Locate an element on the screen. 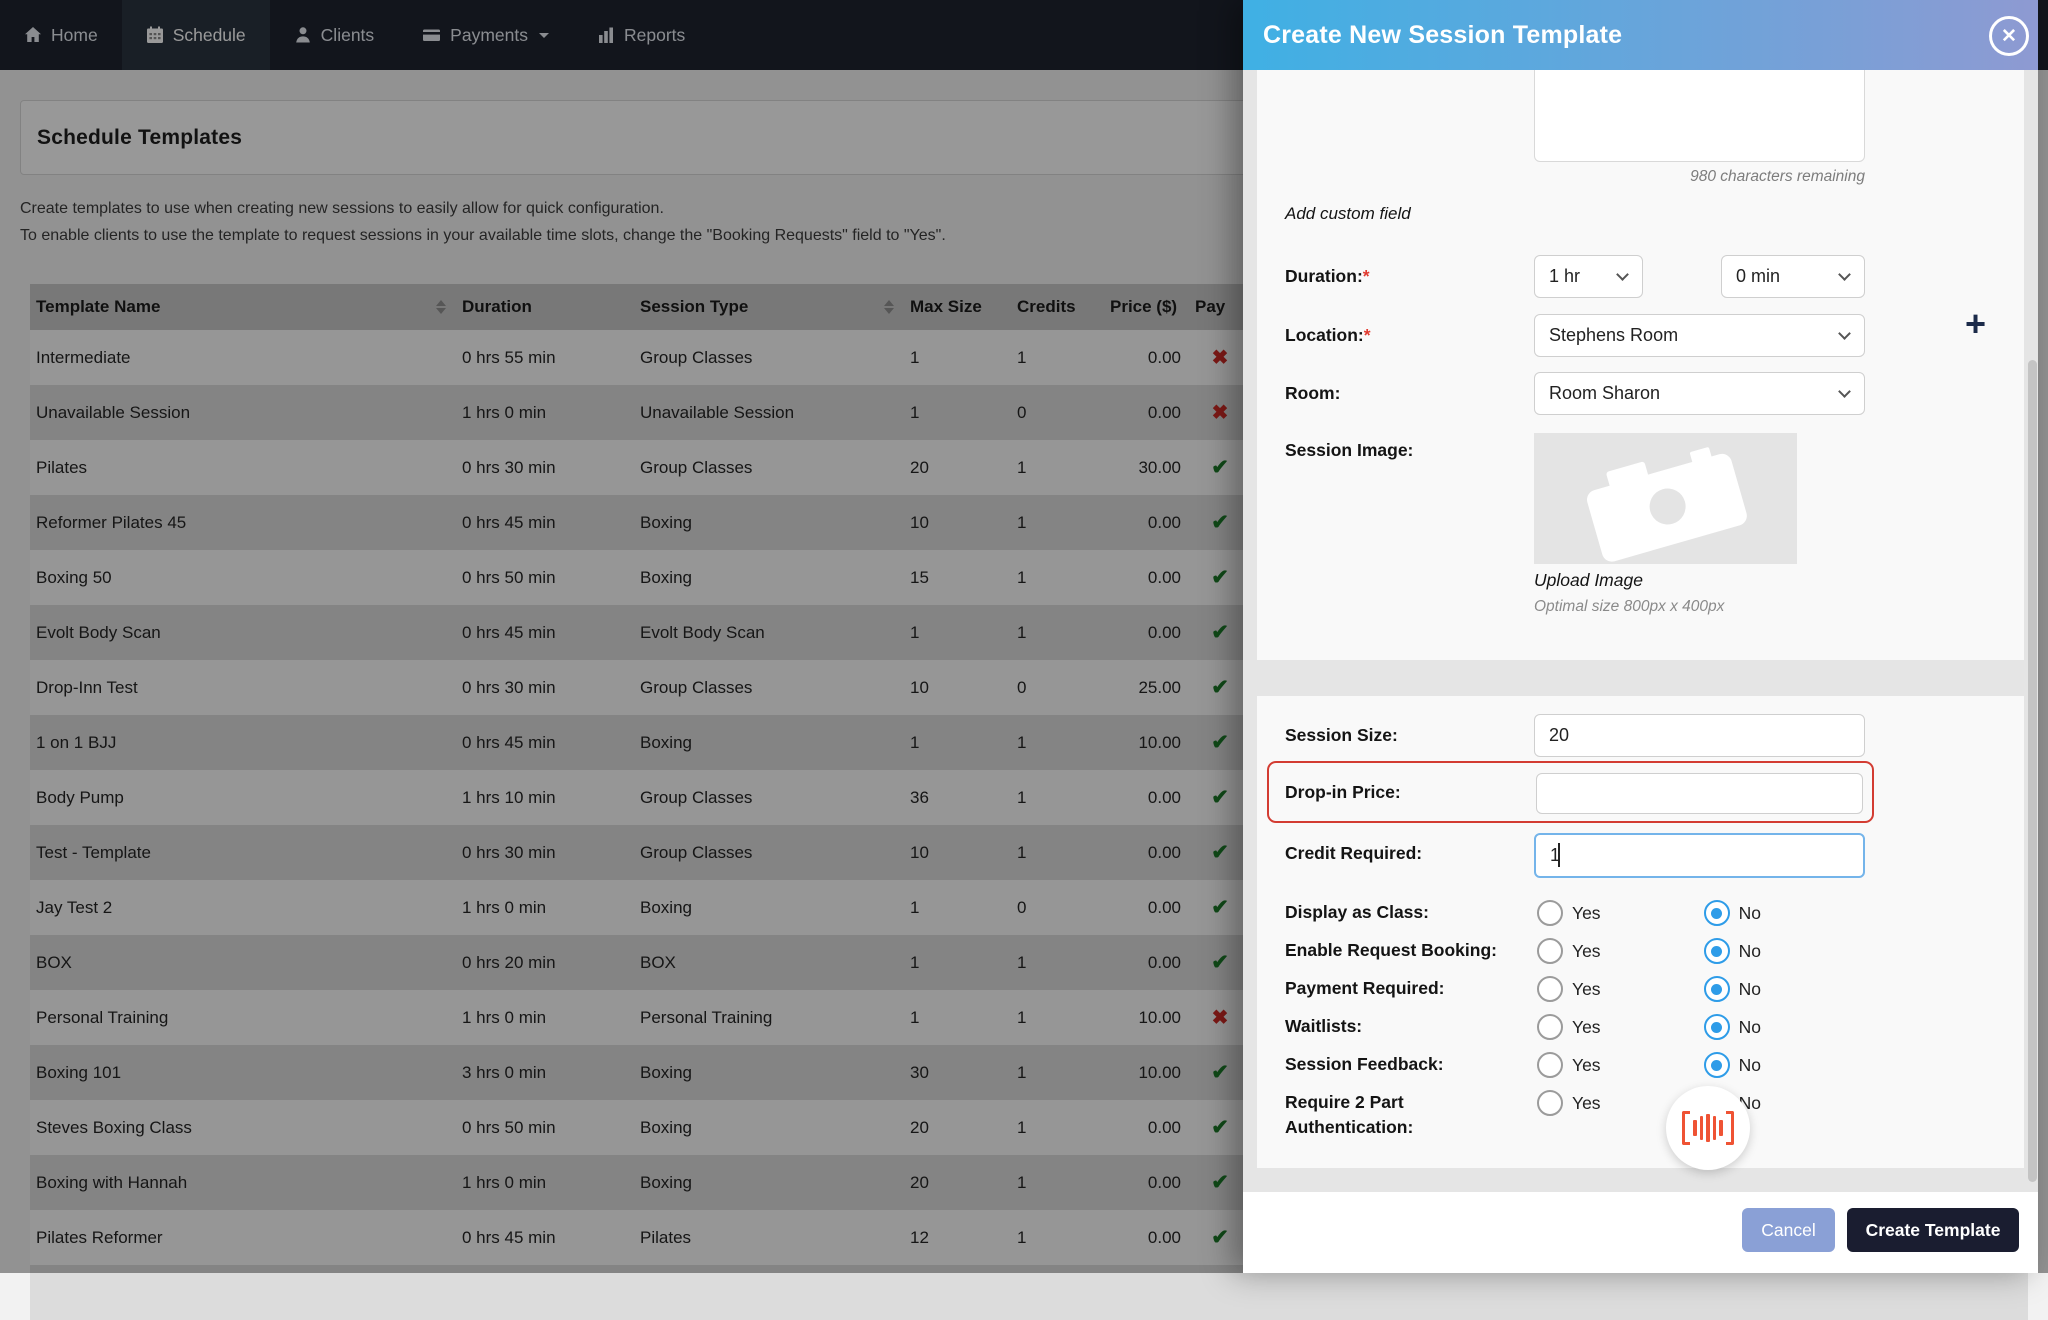 The height and width of the screenshot is (1320, 2048). modal-scrollbar is located at coordinates (2032, 771).